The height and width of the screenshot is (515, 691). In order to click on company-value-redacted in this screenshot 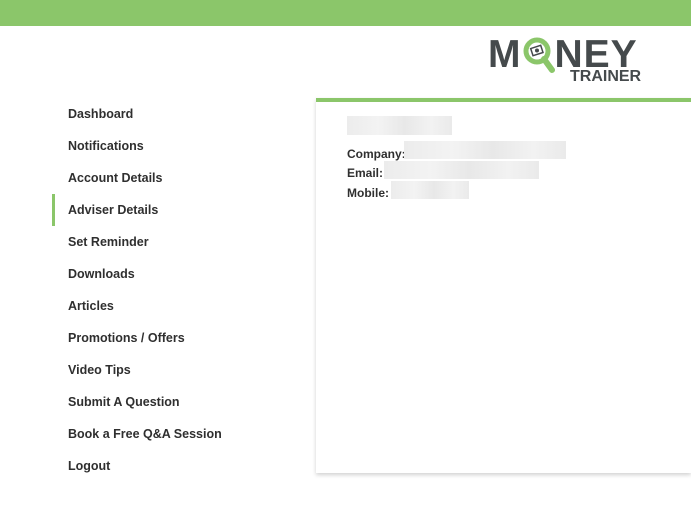, I will do `click(485, 150)`.